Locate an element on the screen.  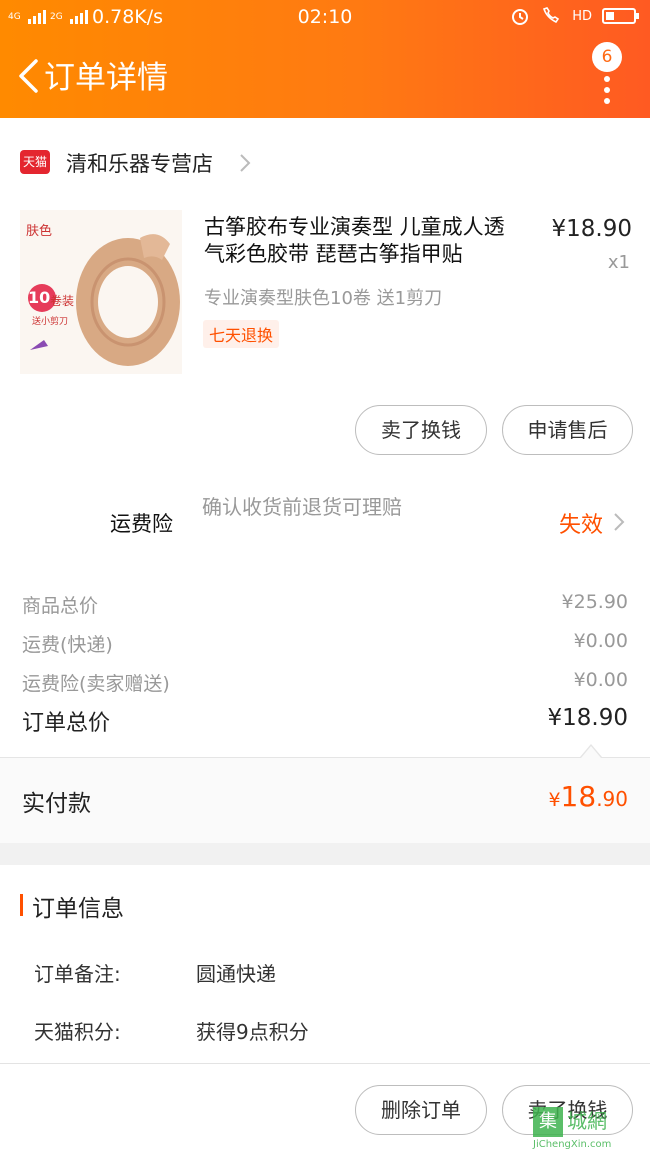
section-accent-bar is located at coordinates (21, 905).